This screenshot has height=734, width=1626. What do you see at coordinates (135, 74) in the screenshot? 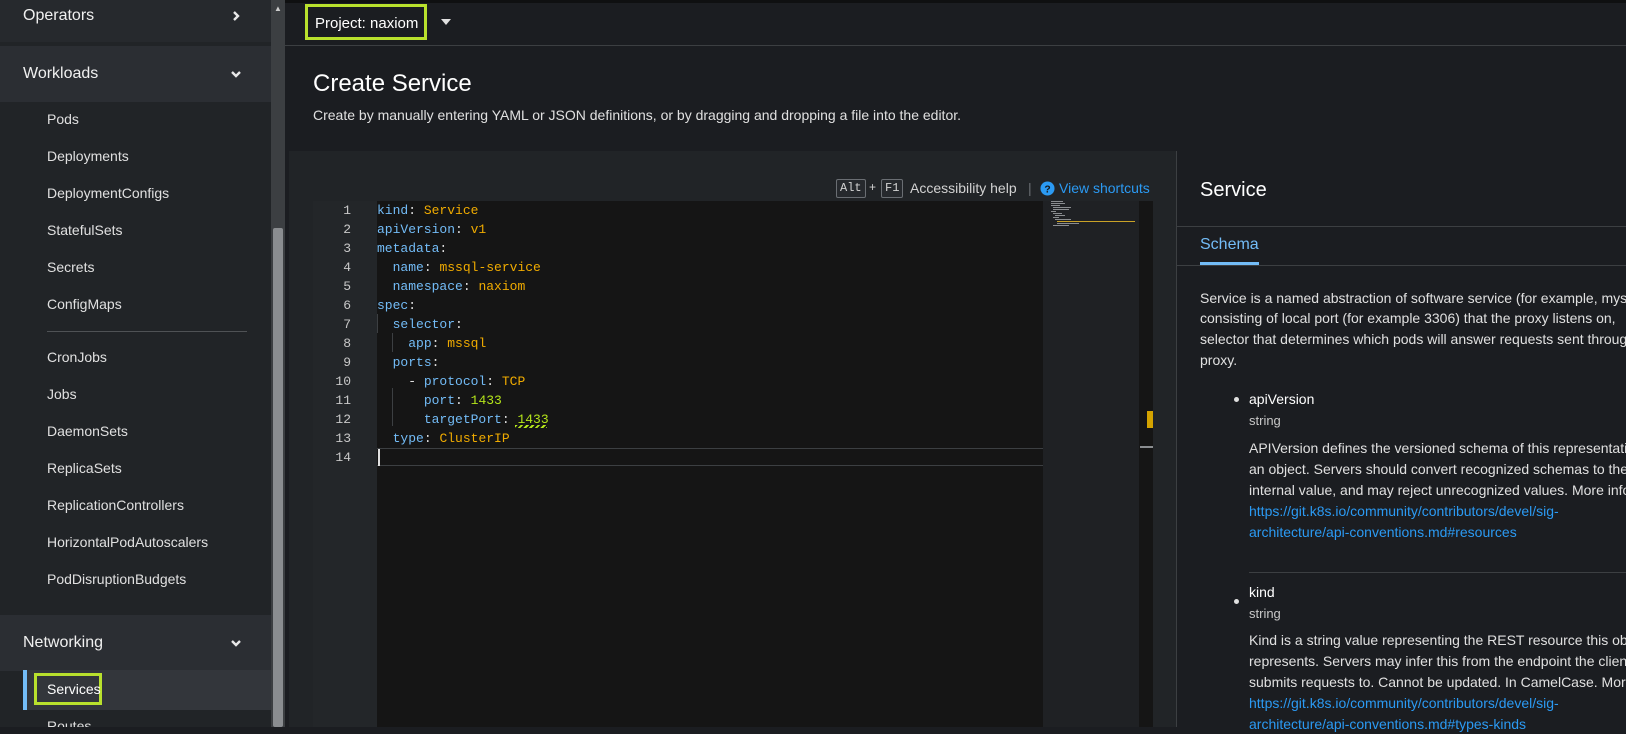
I see `nav-section-workloads: Workloads` at bounding box center [135, 74].